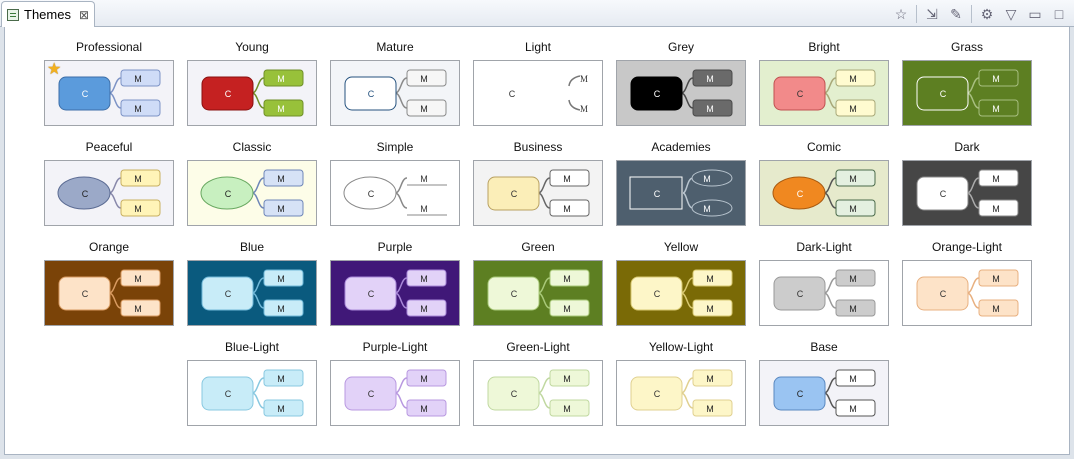  I want to click on maximize-icon: □, so click(1059, 14).